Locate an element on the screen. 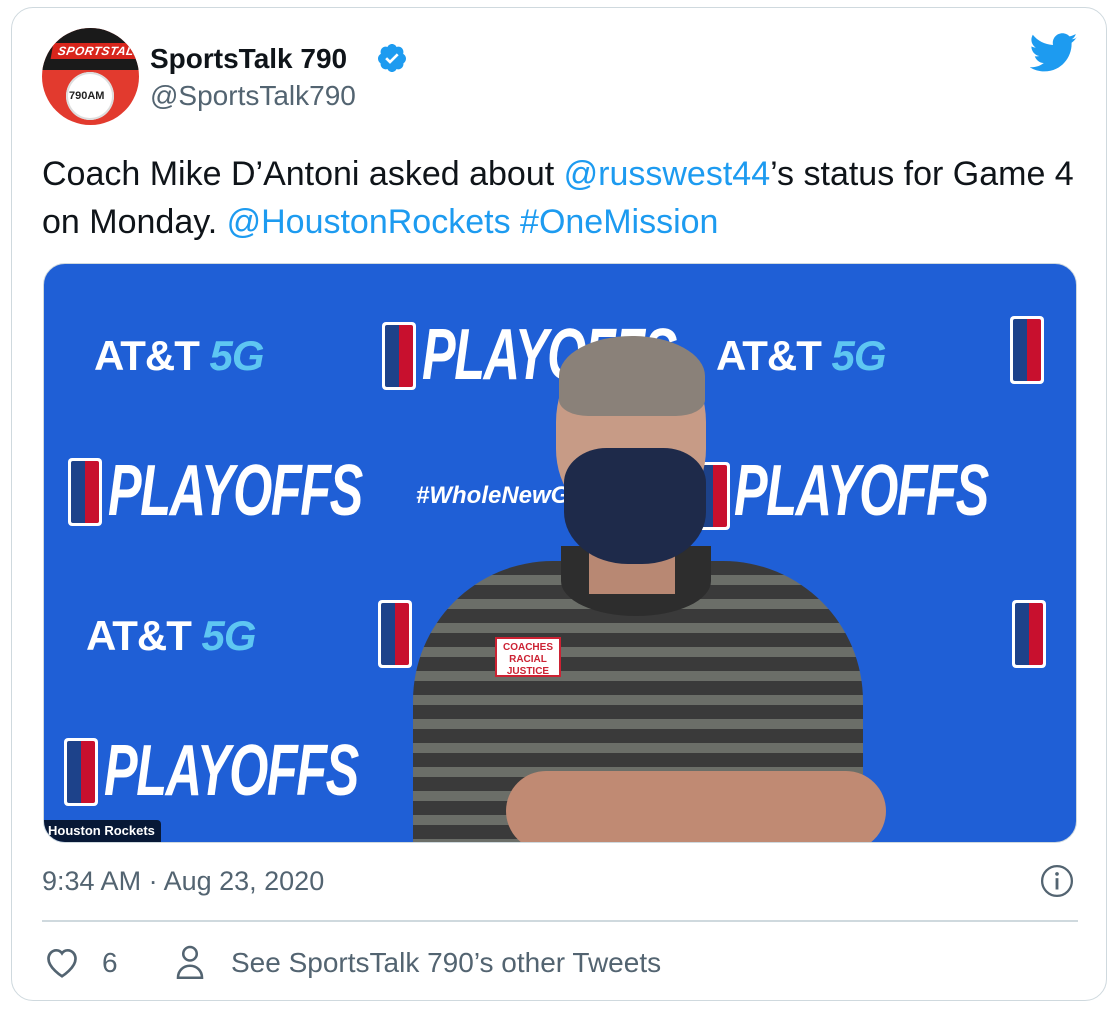 The image size is (1118, 1010). account-name: SportsTalk 790 is located at coordinates (248, 59).